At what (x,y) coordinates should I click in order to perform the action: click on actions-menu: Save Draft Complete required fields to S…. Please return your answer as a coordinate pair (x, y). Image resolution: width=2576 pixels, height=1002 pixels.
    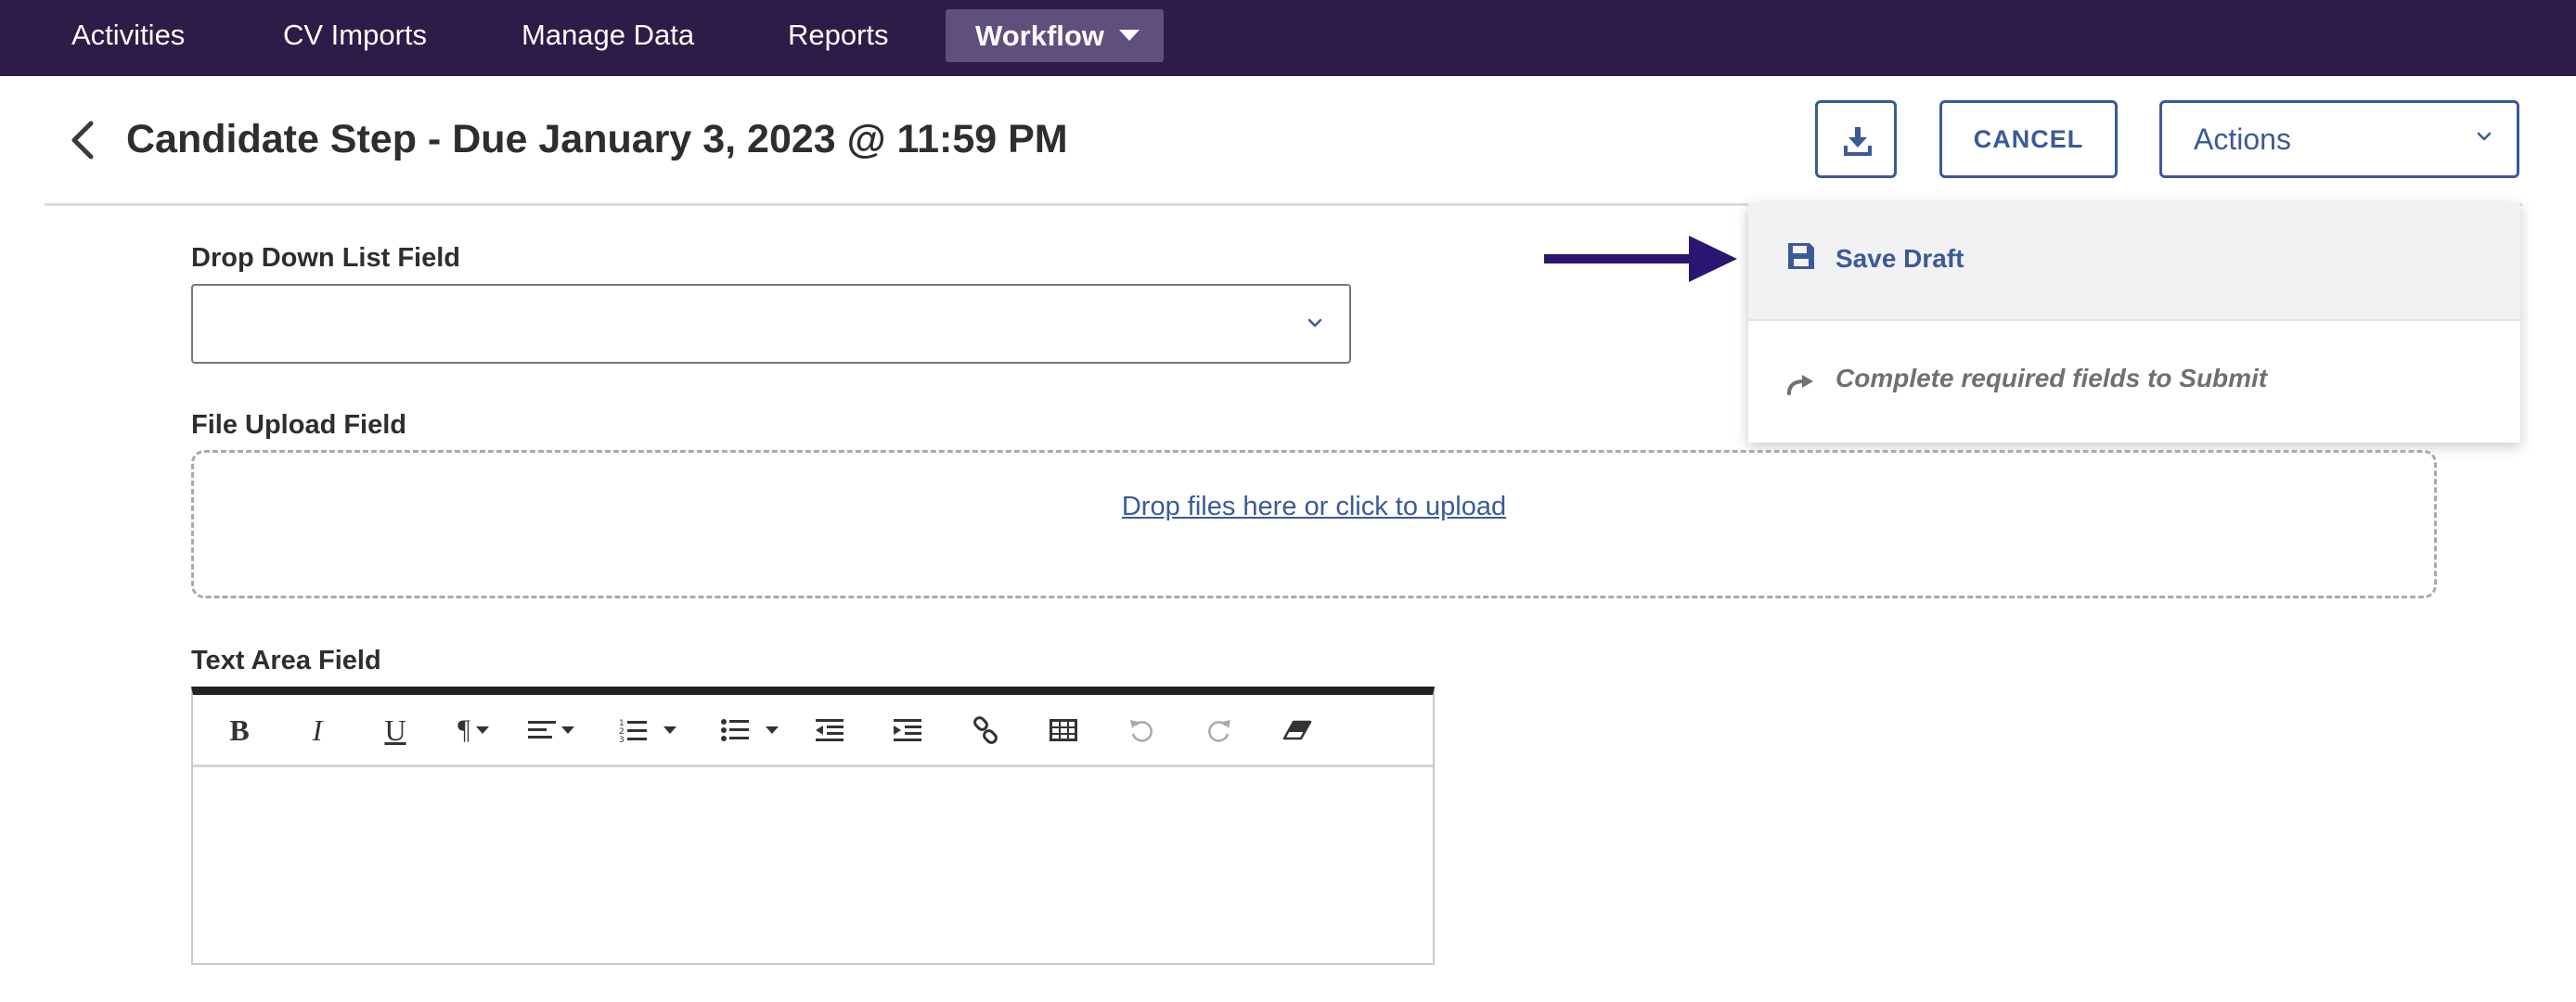
    Looking at the image, I should click on (2134, 323).